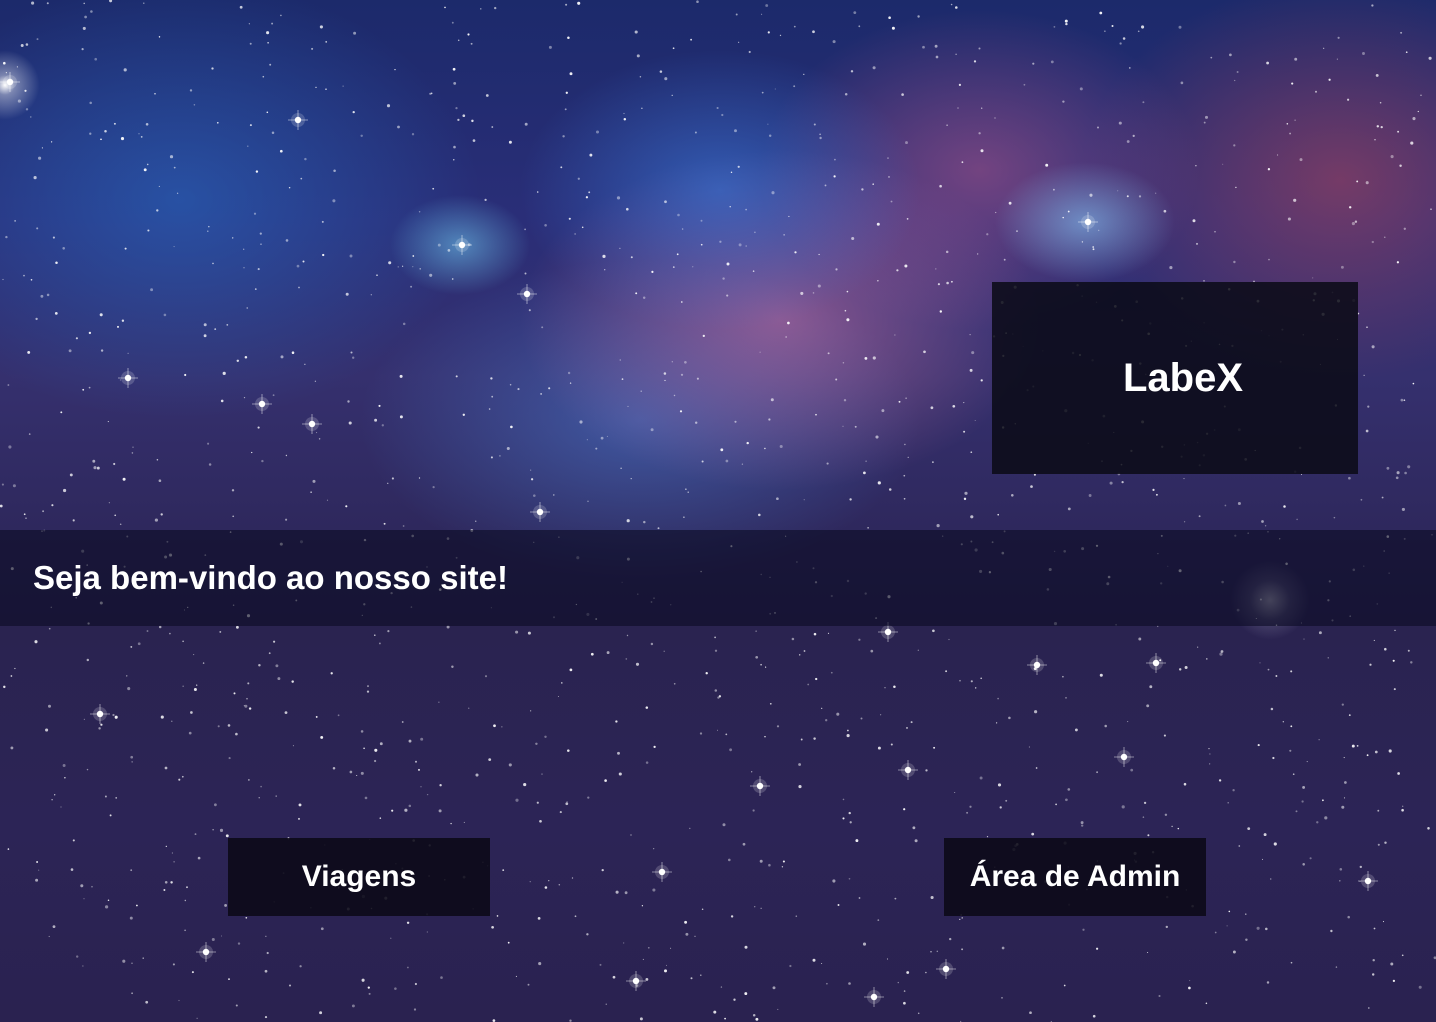  Describe the element at coordinates (1183, 377) in the screenshot. I see `site-logo: LabeX` at that location.